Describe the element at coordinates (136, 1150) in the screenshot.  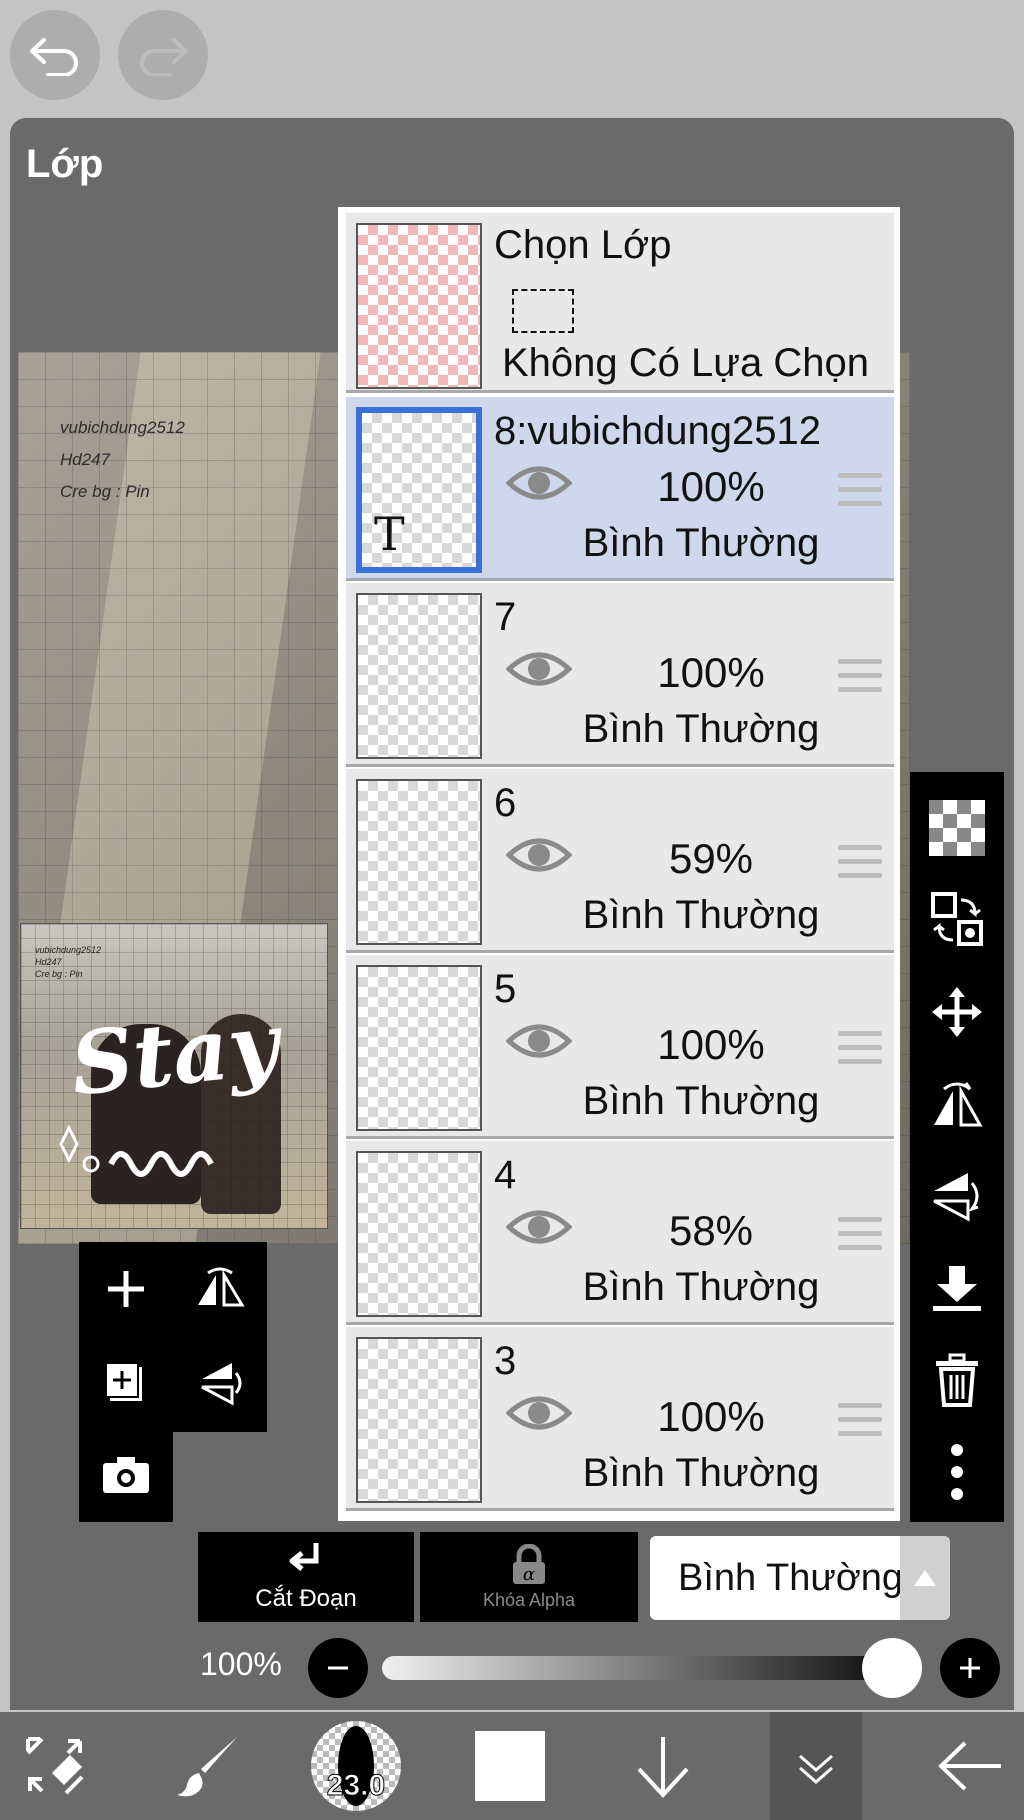
I see `squiggle-decoration` at that location.